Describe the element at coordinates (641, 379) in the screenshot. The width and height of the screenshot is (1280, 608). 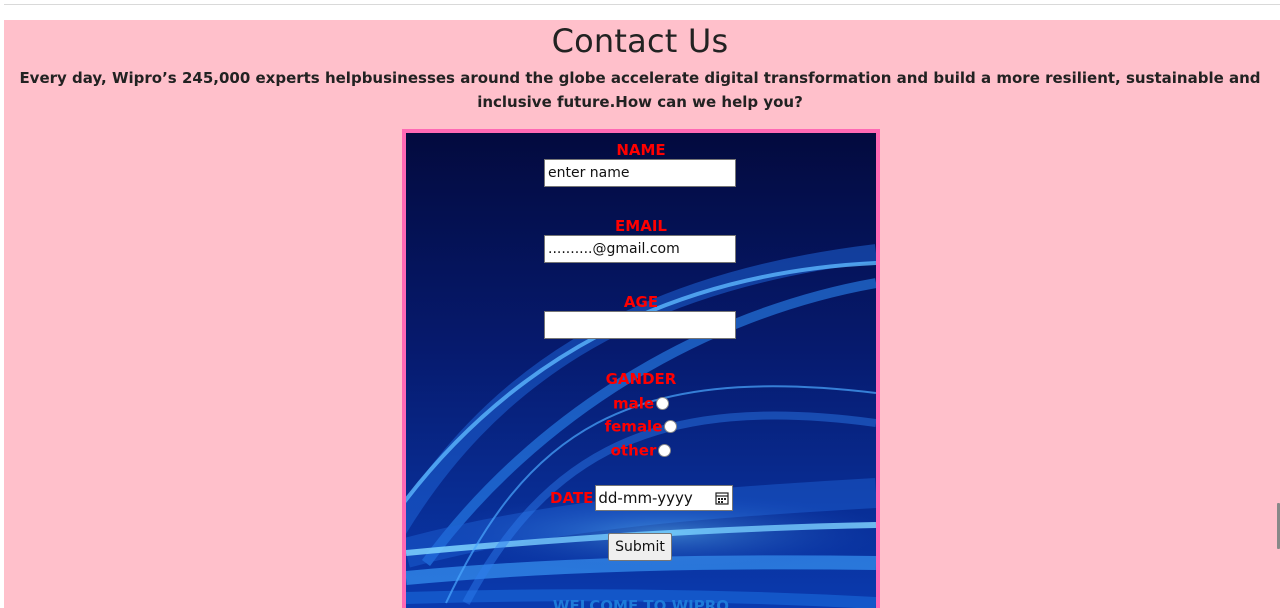
I see `gender-label: GANDER` at that location.